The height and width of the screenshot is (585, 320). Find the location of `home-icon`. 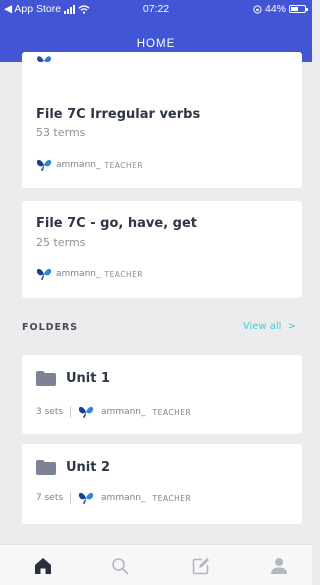

home-icon is located at coordinates (43, 566).